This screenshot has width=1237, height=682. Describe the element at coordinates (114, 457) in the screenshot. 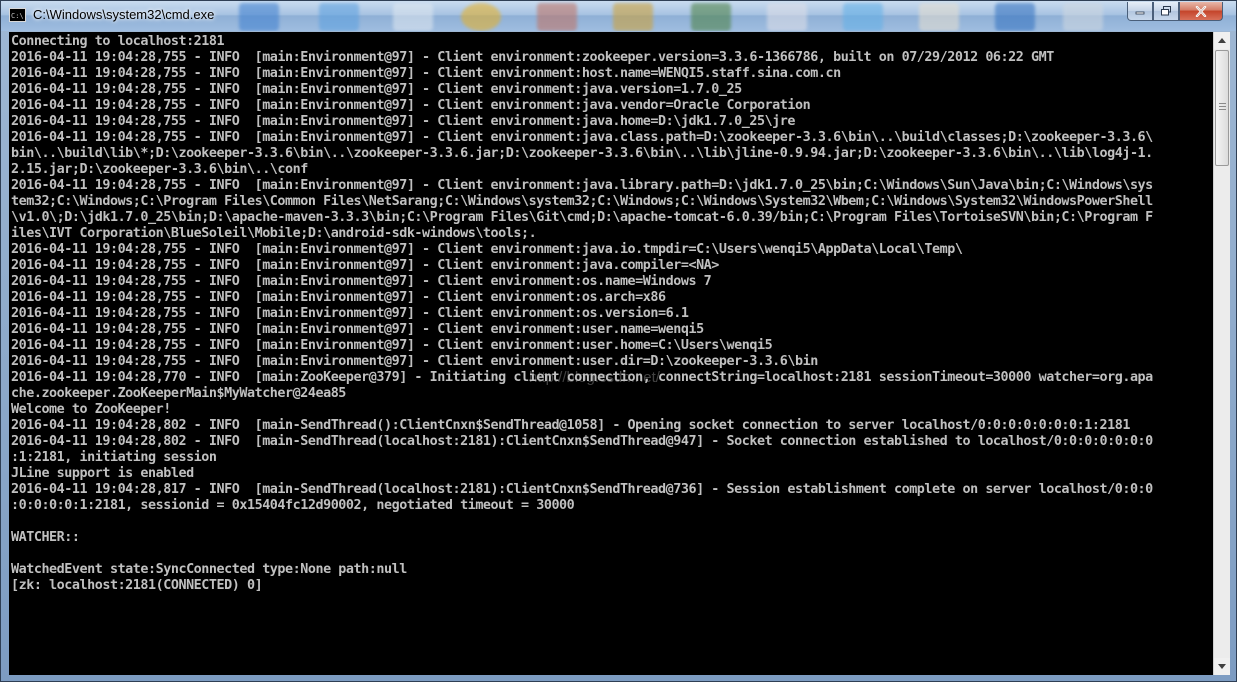

I see `console-line: :1:2181, initiating session` at that location.